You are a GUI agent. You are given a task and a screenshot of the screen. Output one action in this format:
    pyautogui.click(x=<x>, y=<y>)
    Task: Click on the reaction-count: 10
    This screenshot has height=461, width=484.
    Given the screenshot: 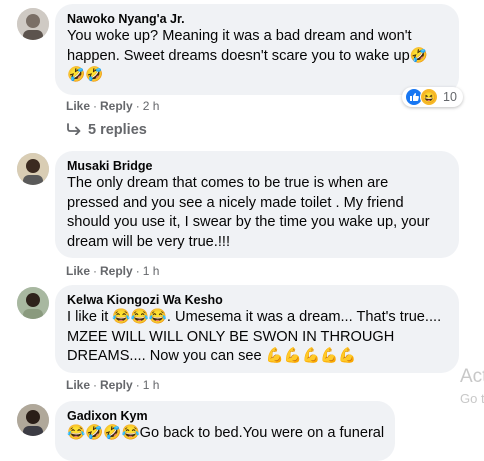 What is the action you would take?
    pyautogui.click(x=450, y=97)
    